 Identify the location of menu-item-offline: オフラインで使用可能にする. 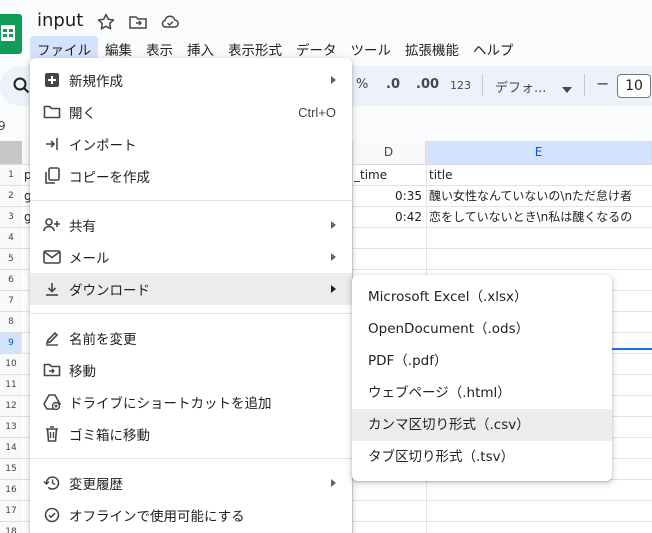
(191, 515).